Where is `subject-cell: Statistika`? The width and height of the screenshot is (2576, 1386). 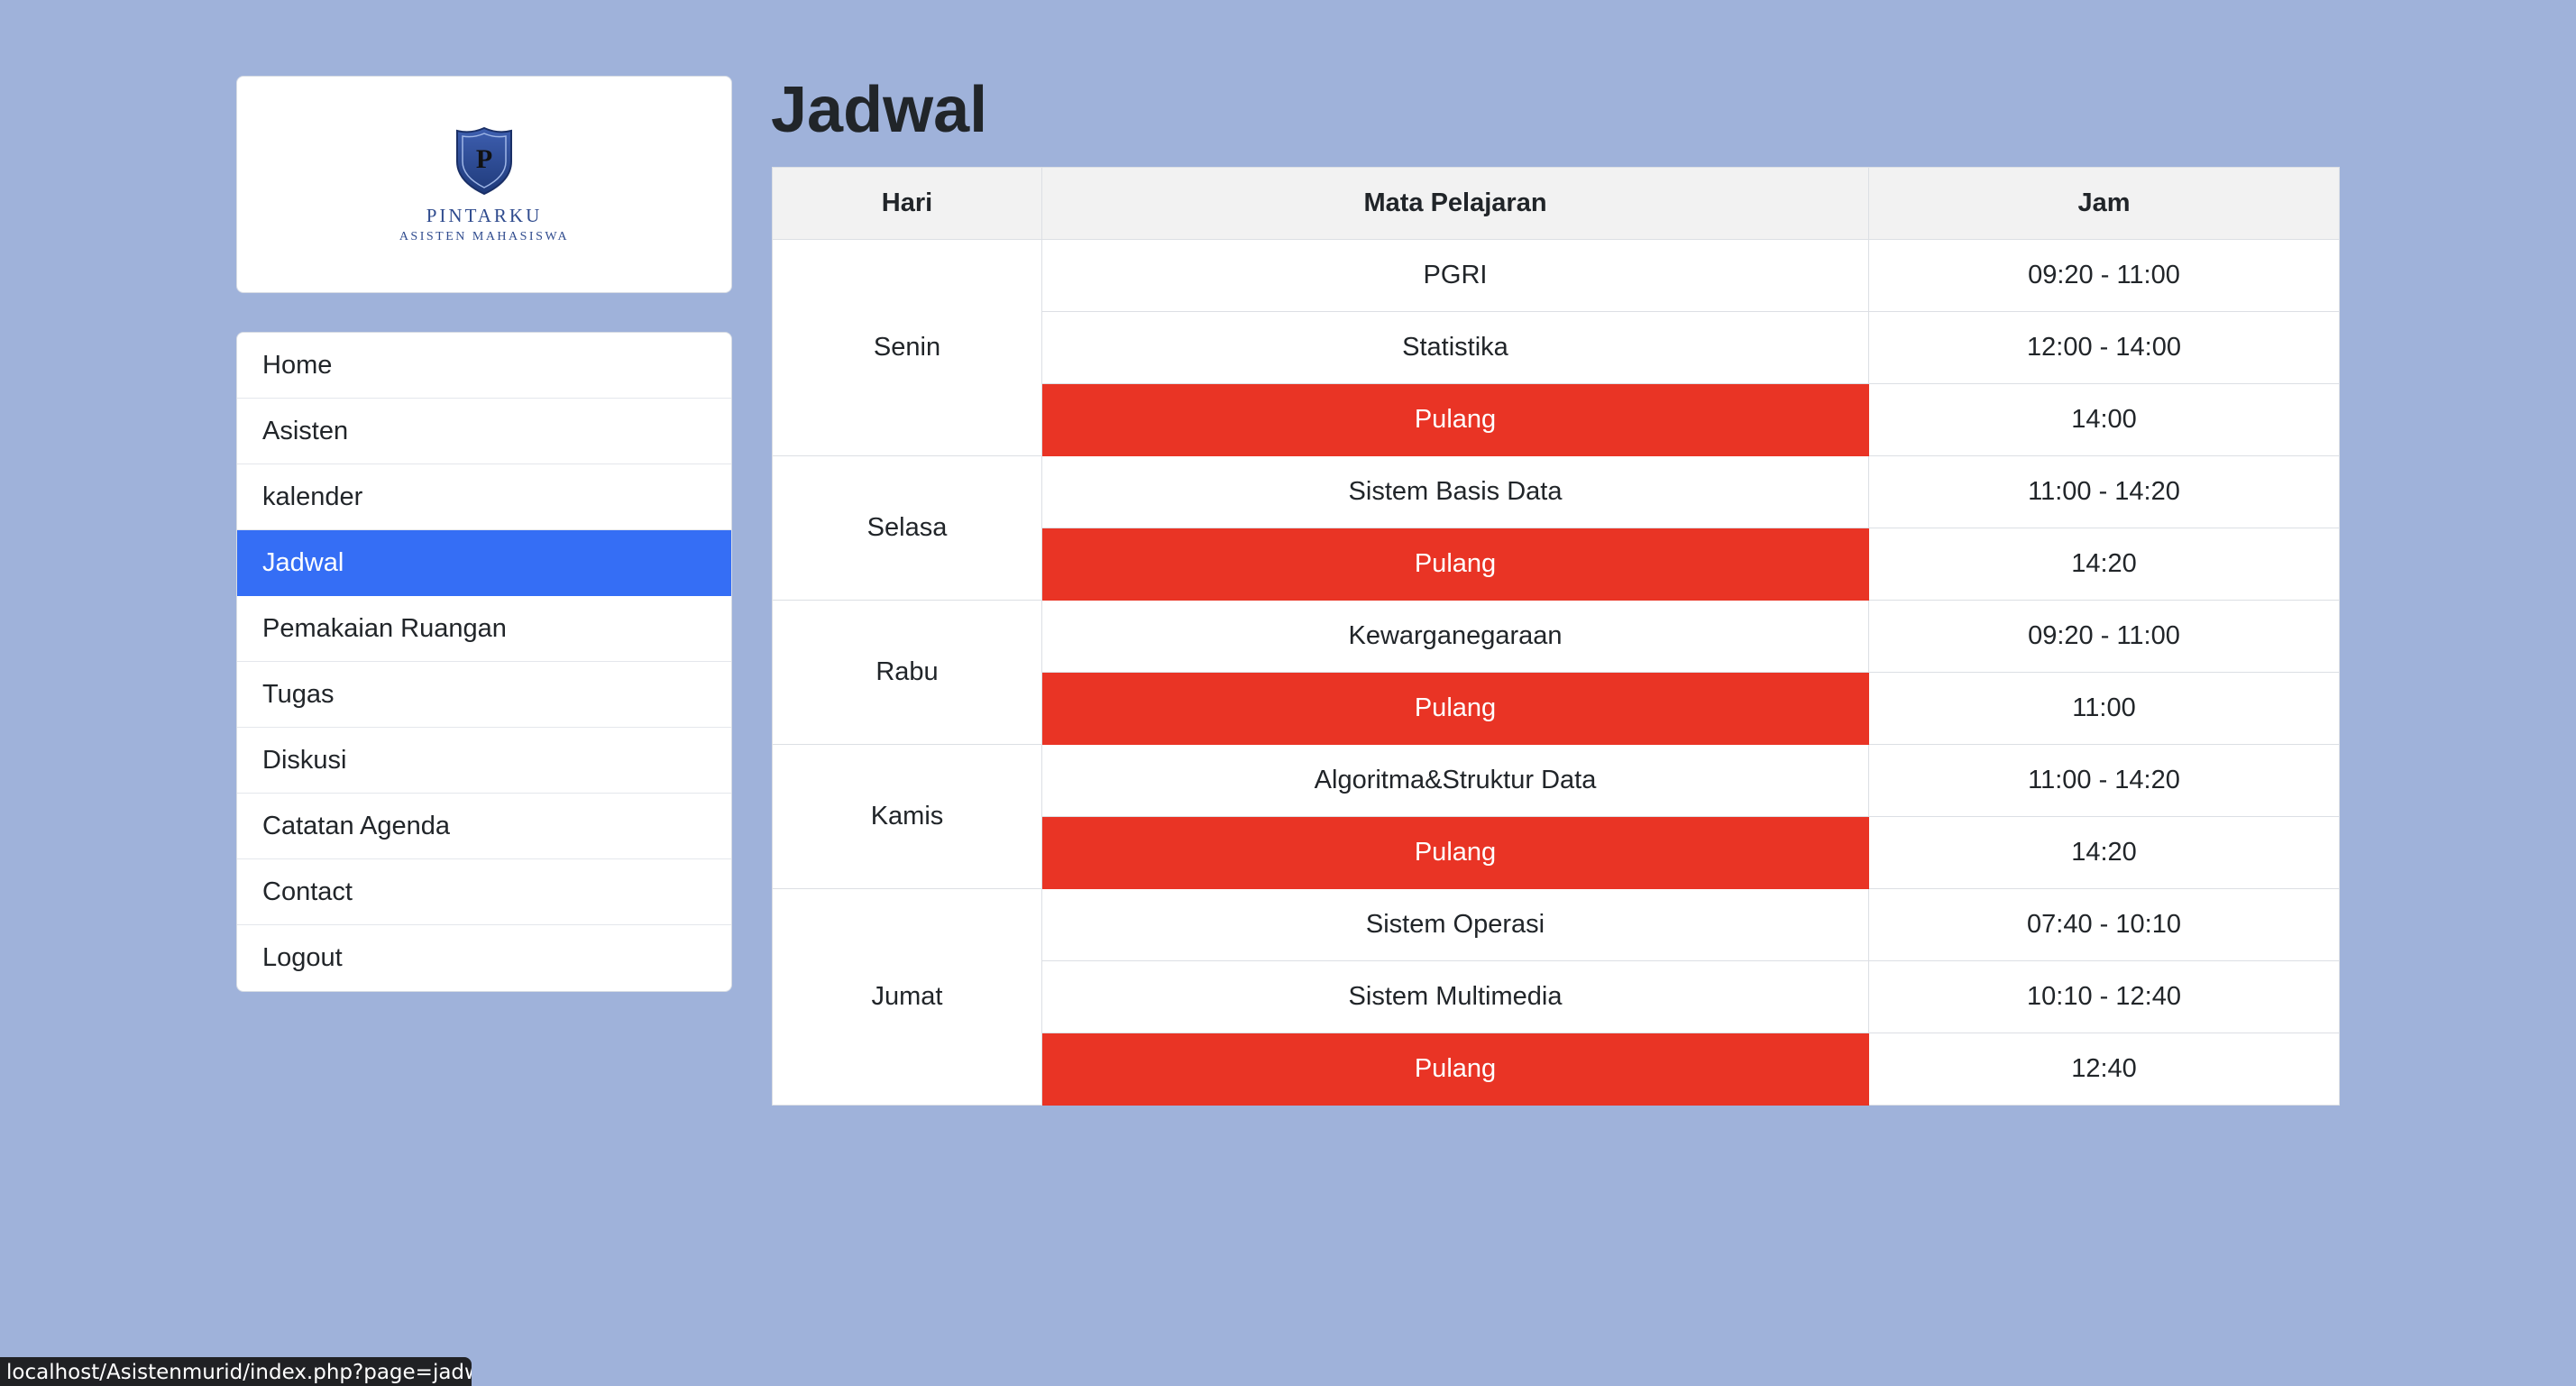
subject-cell: Statistika is located at coordinates (1455, 347).